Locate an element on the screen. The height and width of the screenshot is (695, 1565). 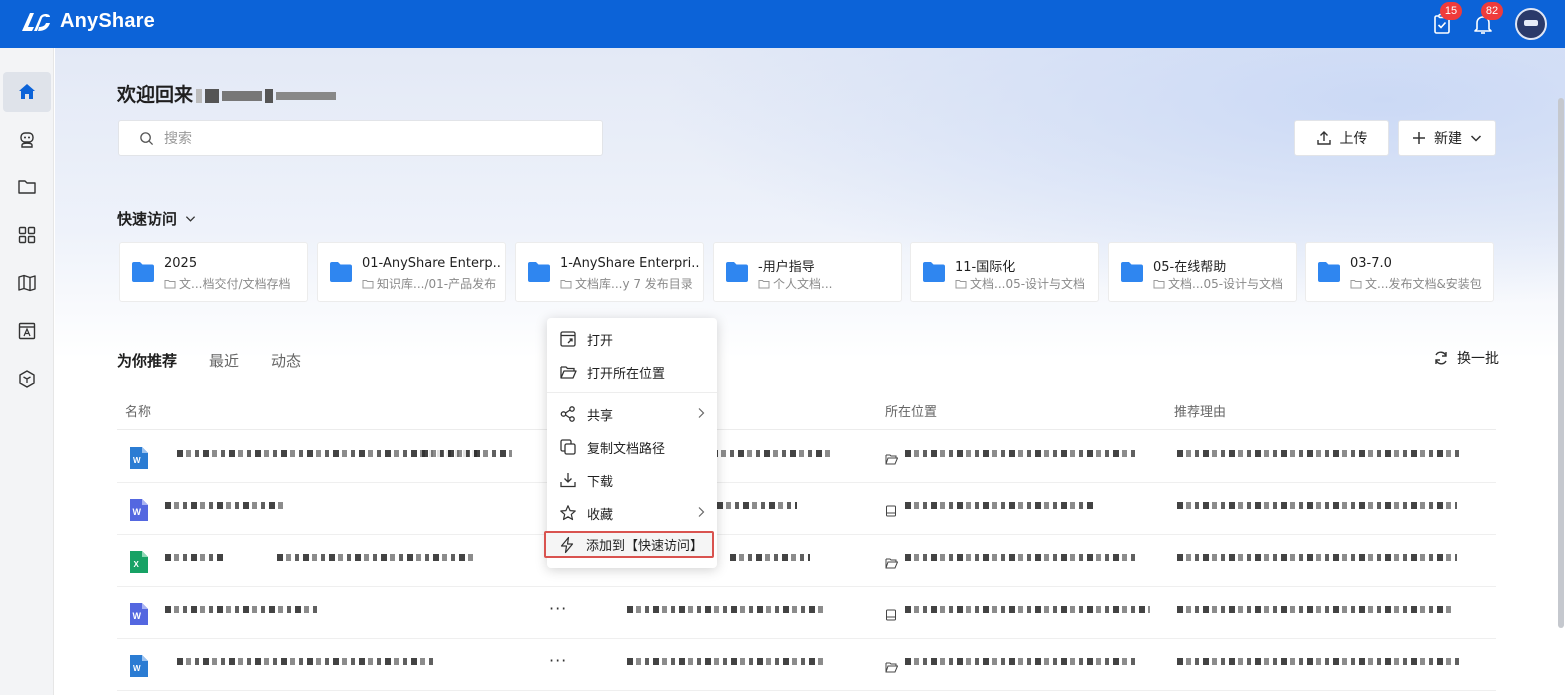
chevron-right-icon is located at coordinates (701, 512).